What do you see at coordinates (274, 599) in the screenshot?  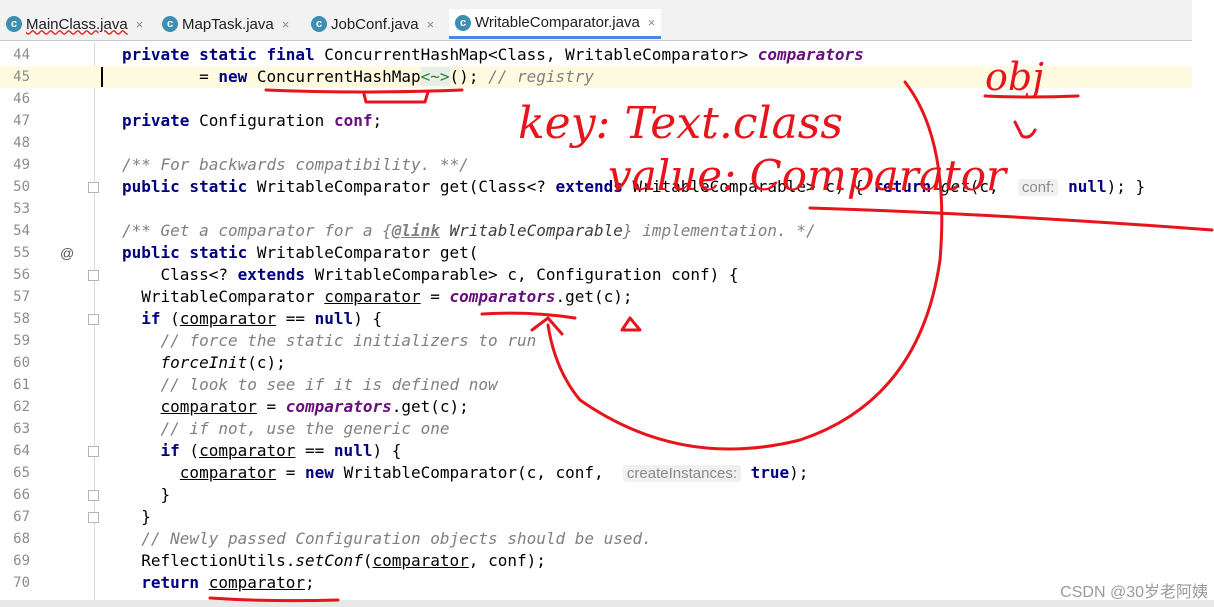 I see `underline-return-comparator` at bounding box center [274, 599].